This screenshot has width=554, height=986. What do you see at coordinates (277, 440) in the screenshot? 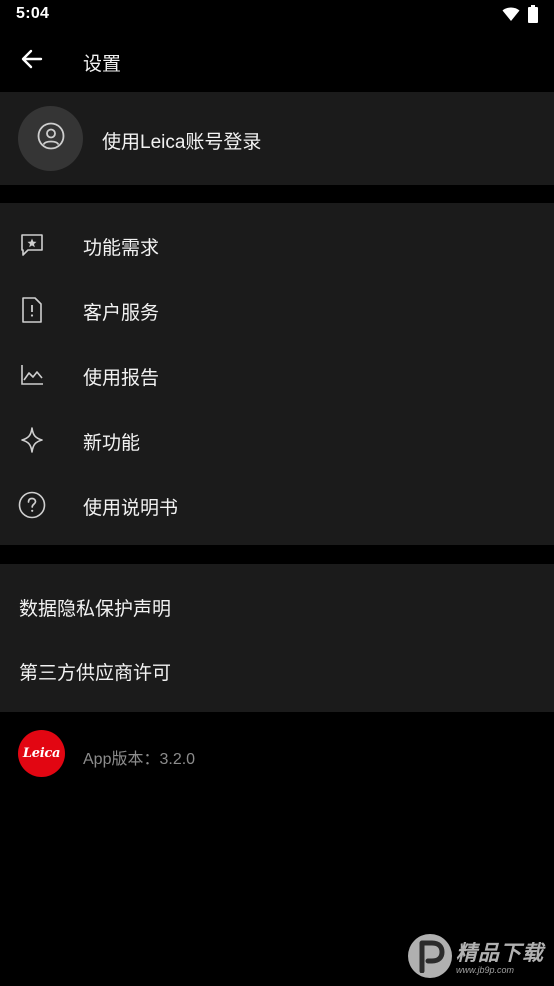
I see `menu-item-new-features: 新功能` at bounding box center [277, 440].